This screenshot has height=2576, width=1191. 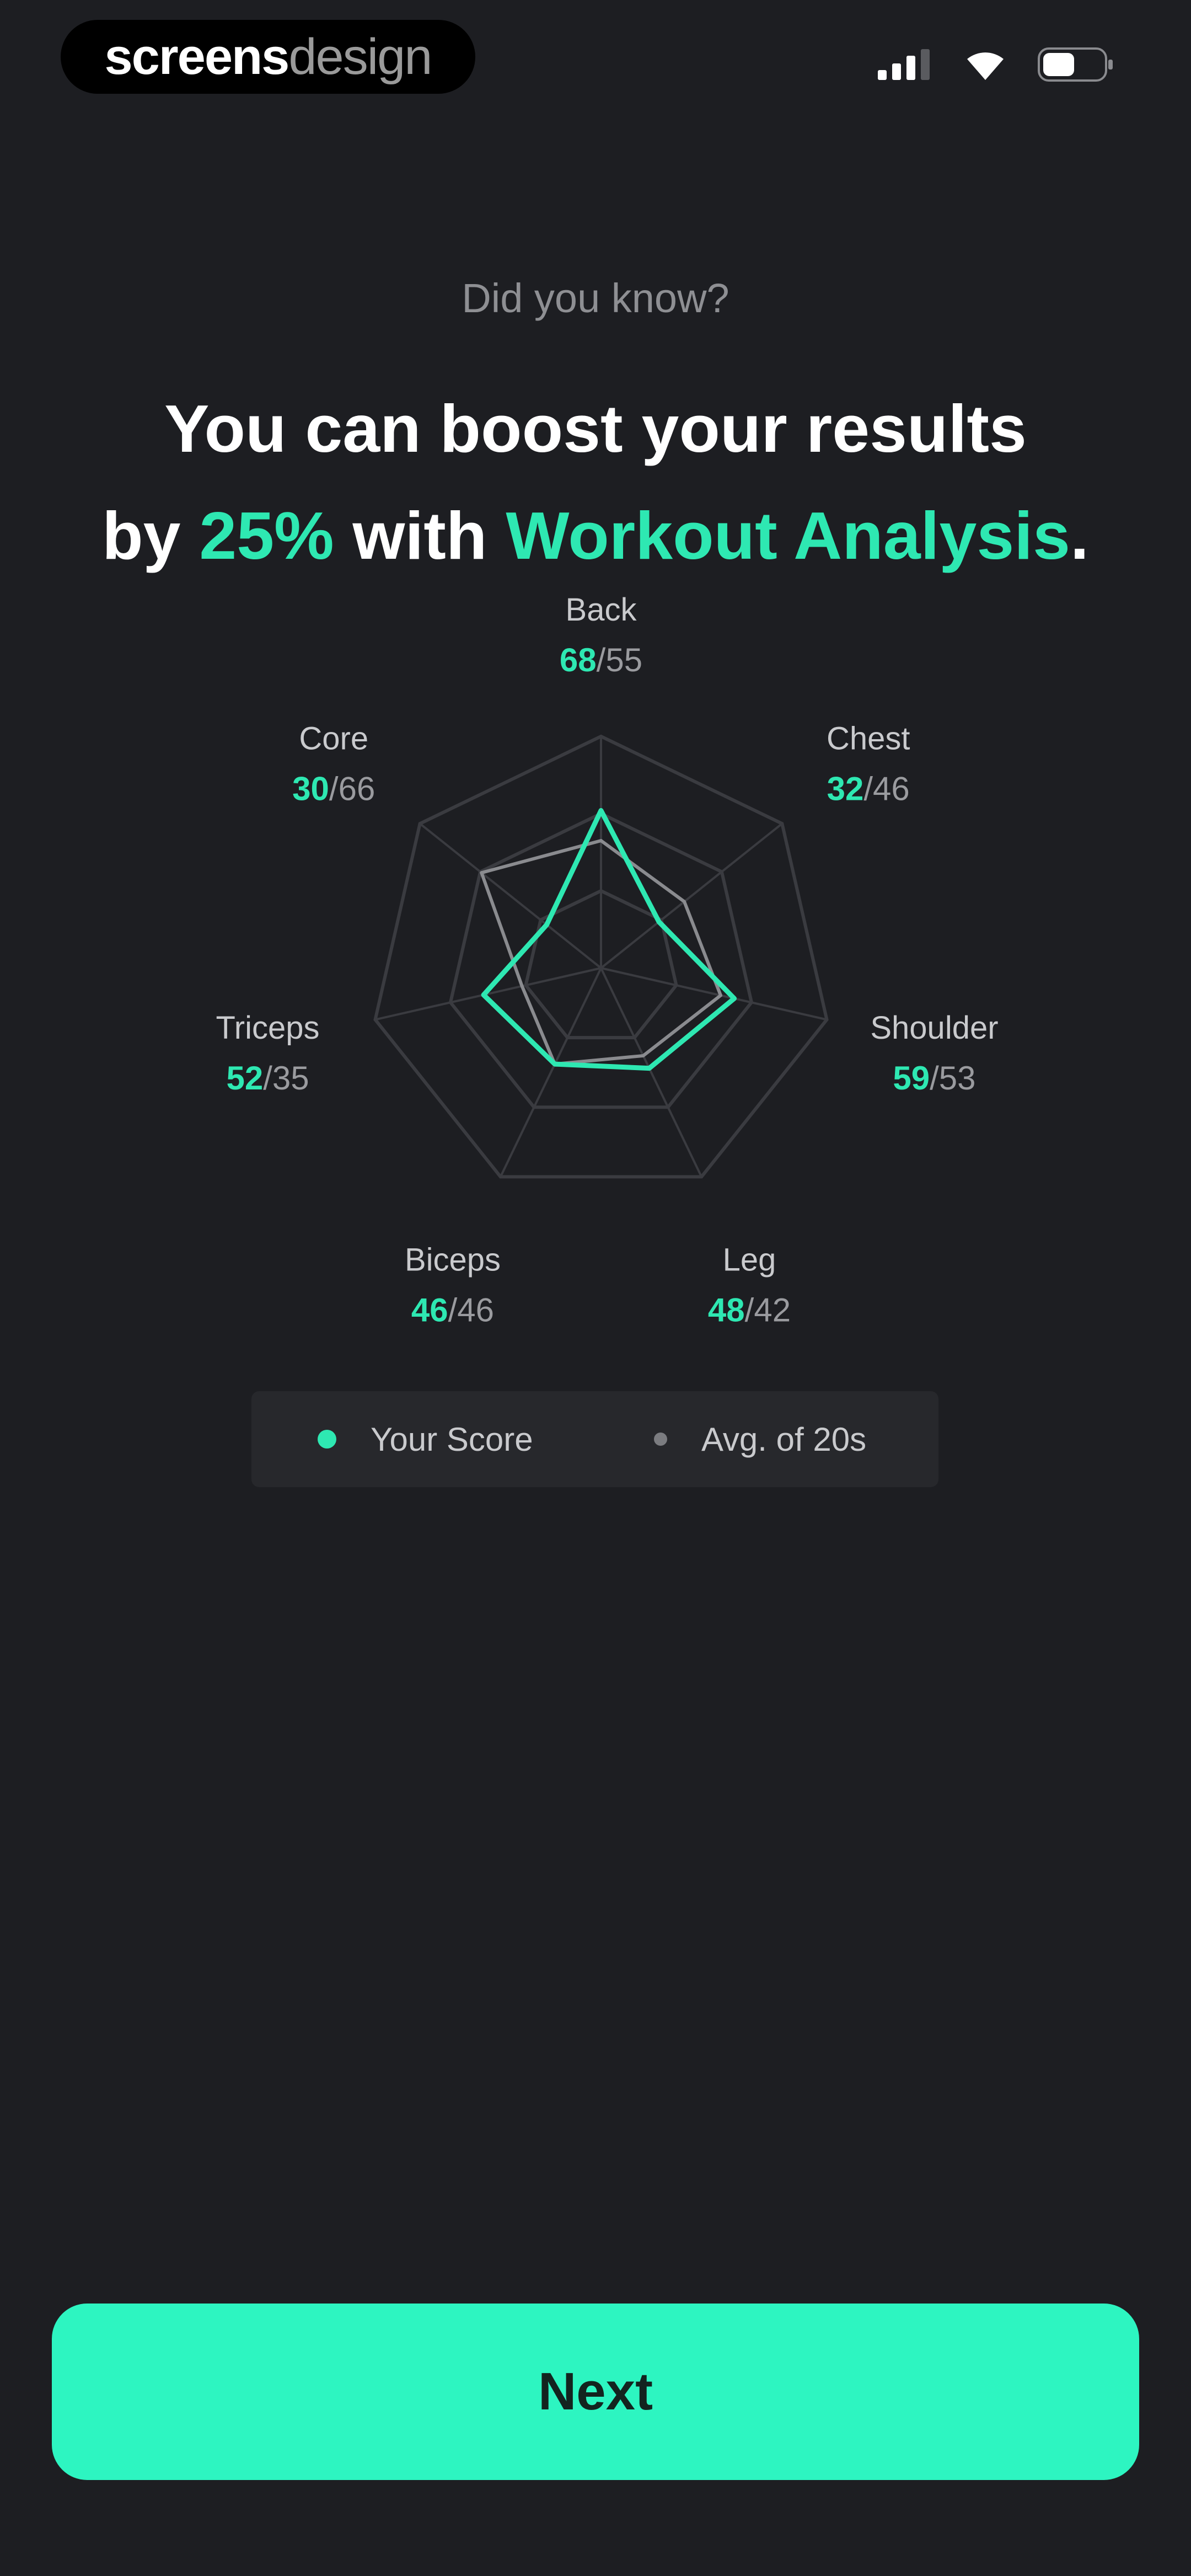 I want to click on axis-value-shoulder: 59/53, so click(x=934, y=1078).